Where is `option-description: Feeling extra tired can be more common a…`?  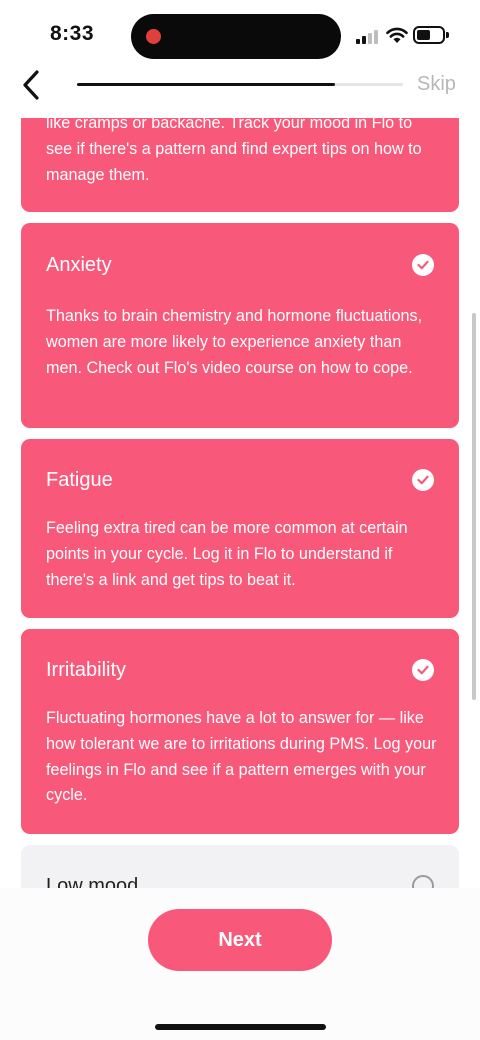 option-description: Feeling extra tired can be more common a… is located at coordinates (227, 554).